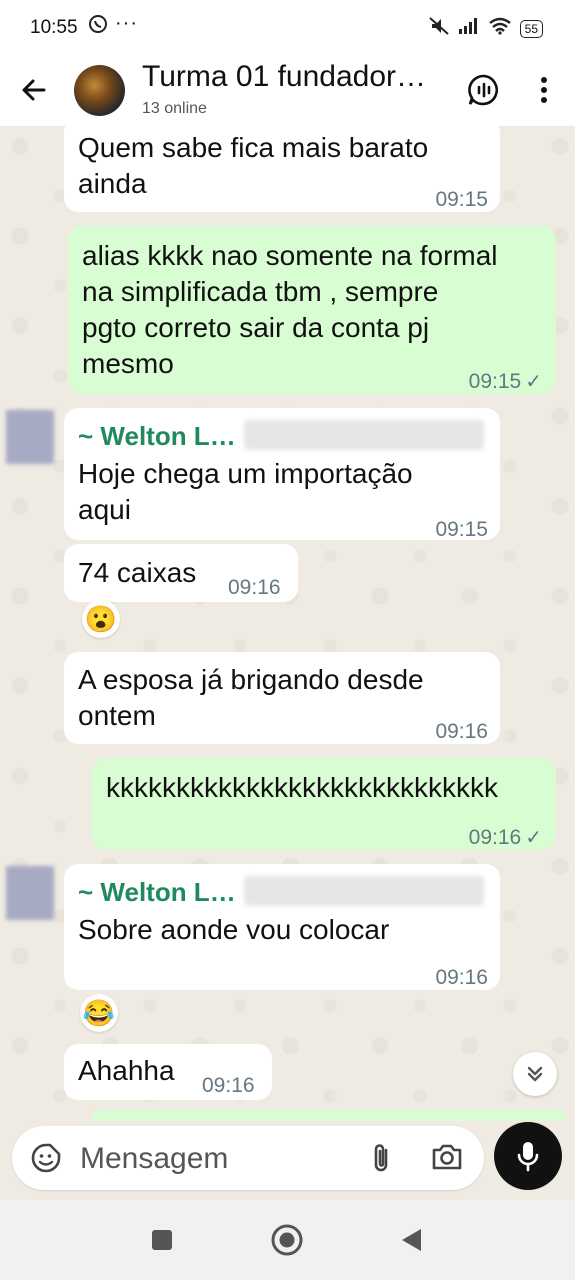 This screenshot has height=1280, width=575. Describe the element at coordinates (253, 147) in the screenshot. I see `message-text-line: Quem sabe fica mais barato` at that location.